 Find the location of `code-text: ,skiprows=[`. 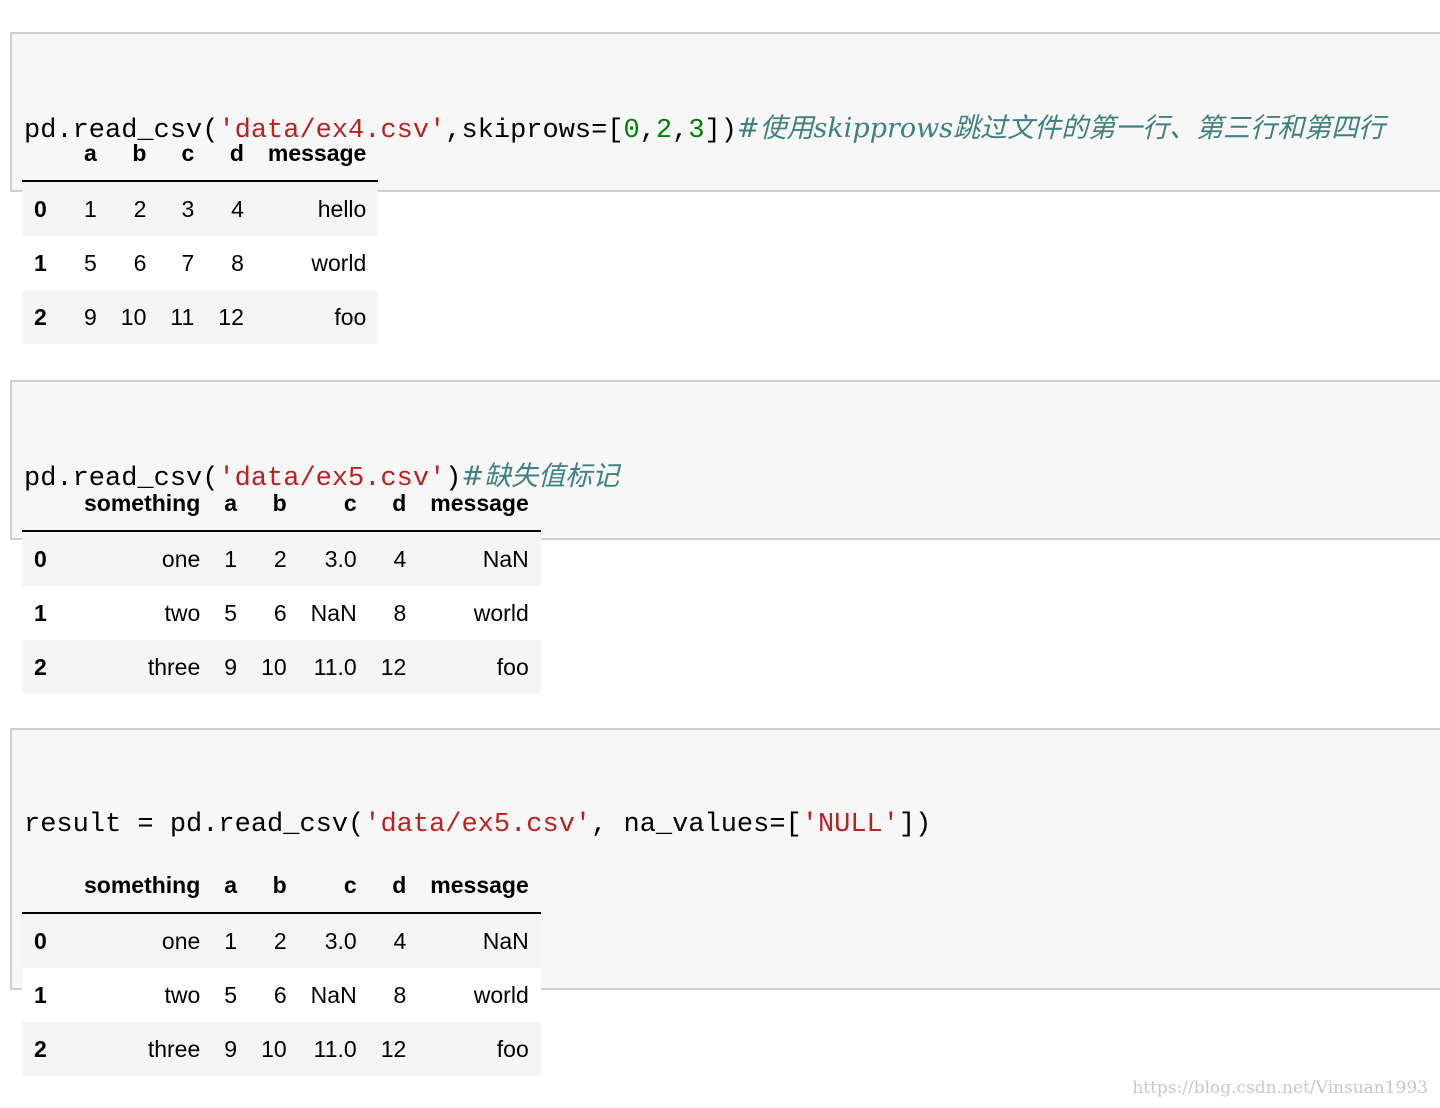

code-text: ,skiprows=[ is located at coordinates (534, 131).